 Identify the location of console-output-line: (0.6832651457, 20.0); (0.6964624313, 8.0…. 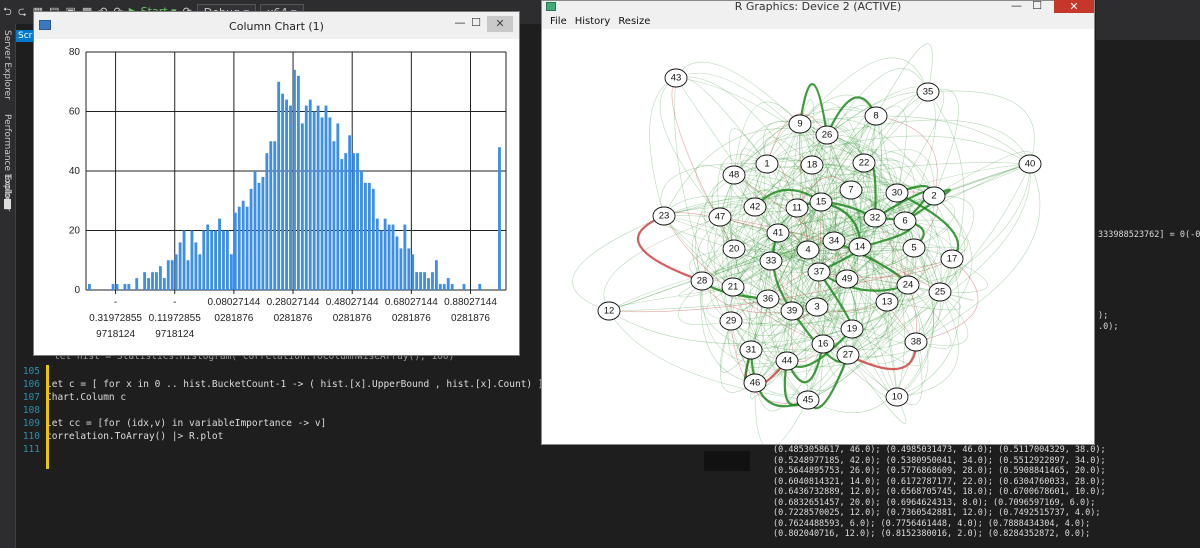
(934, 502).